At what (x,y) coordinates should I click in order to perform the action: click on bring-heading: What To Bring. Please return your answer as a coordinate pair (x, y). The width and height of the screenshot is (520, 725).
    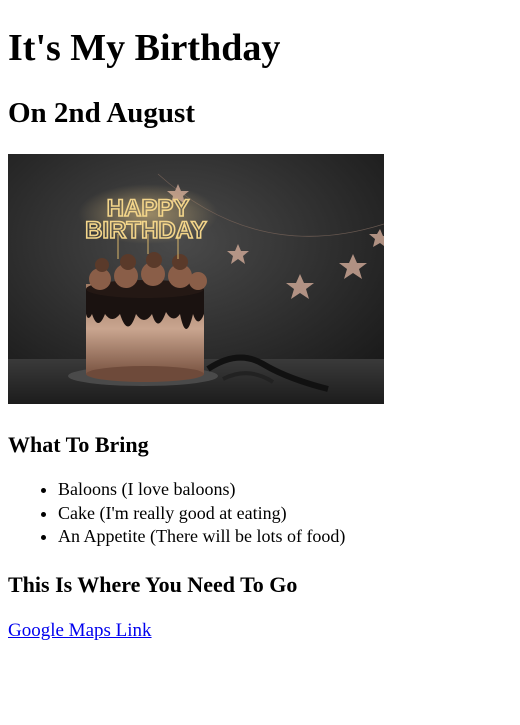
    Looking at the image, I should click on (78, 444).